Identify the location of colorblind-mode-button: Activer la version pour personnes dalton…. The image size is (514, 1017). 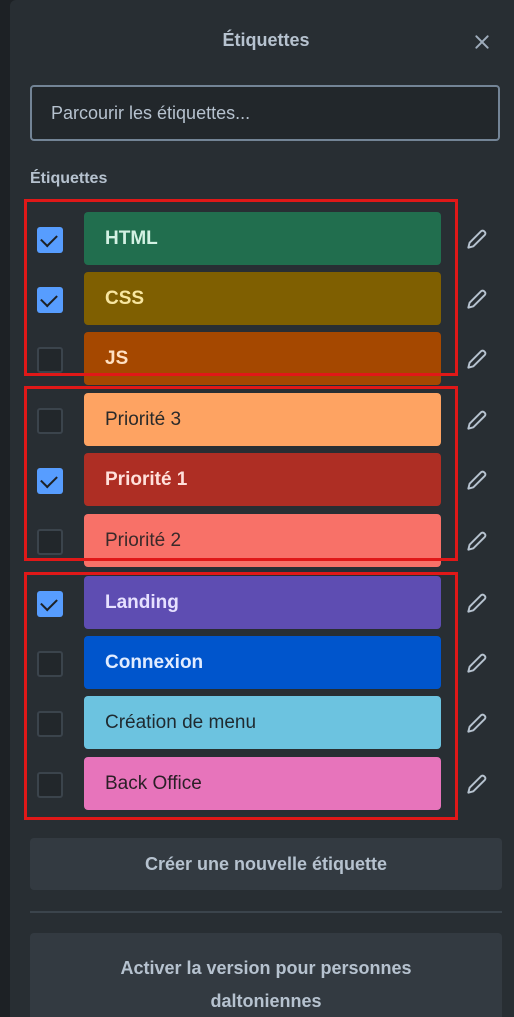
(266, 975).